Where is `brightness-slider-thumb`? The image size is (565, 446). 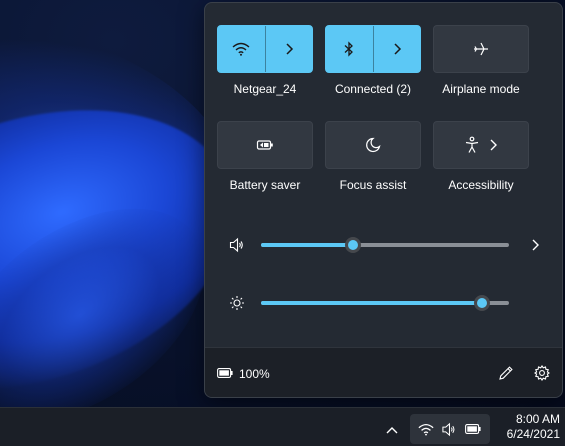 brightness-slider-thumb is located at coordinates (481, 303).